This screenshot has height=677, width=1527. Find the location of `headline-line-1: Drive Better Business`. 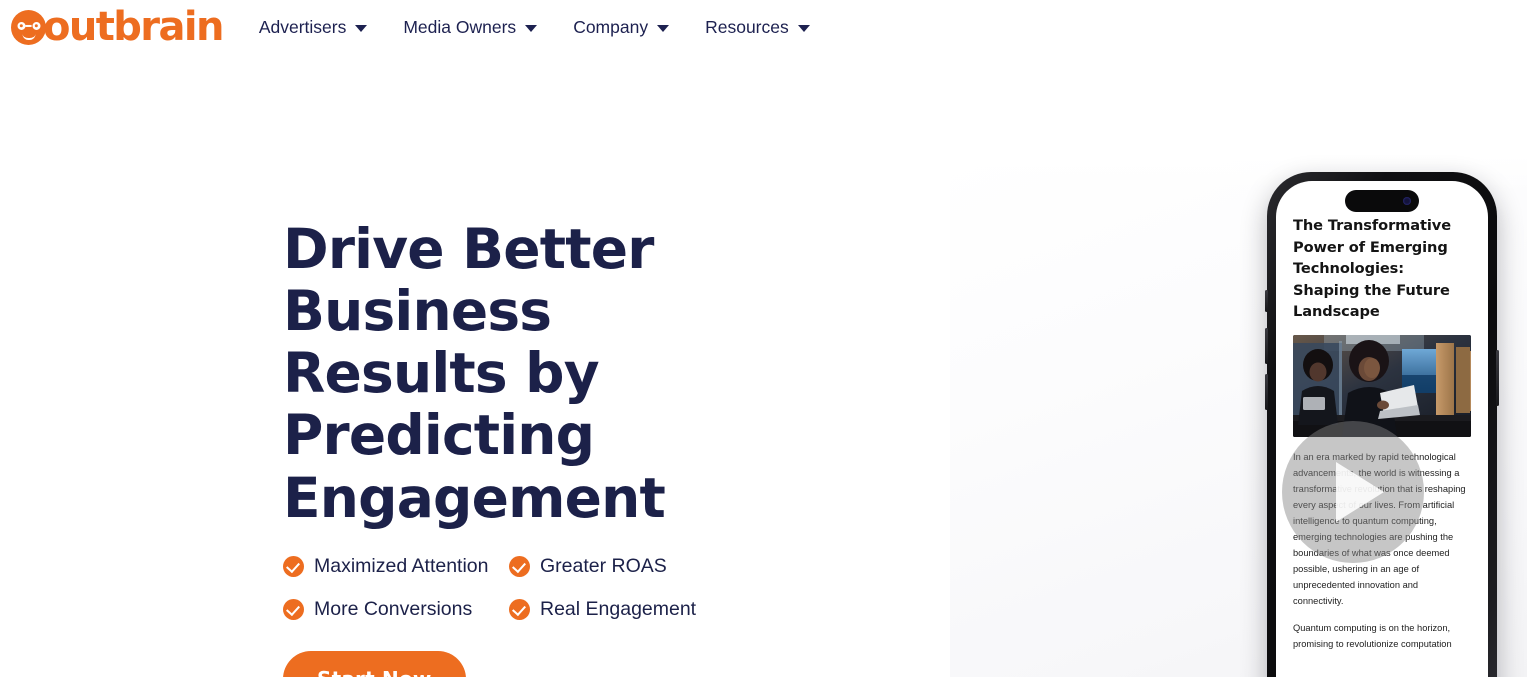

headline-line-1: Drive Better Business is located at coordinates (468, 280).